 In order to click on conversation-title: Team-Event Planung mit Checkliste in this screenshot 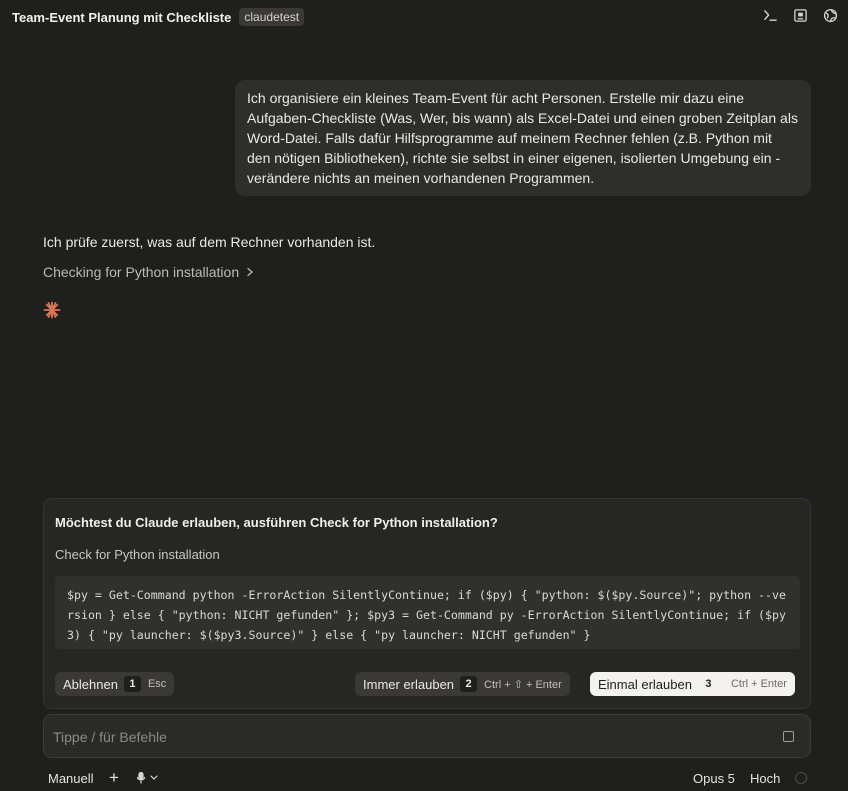, I will do `click(122, 17)`.